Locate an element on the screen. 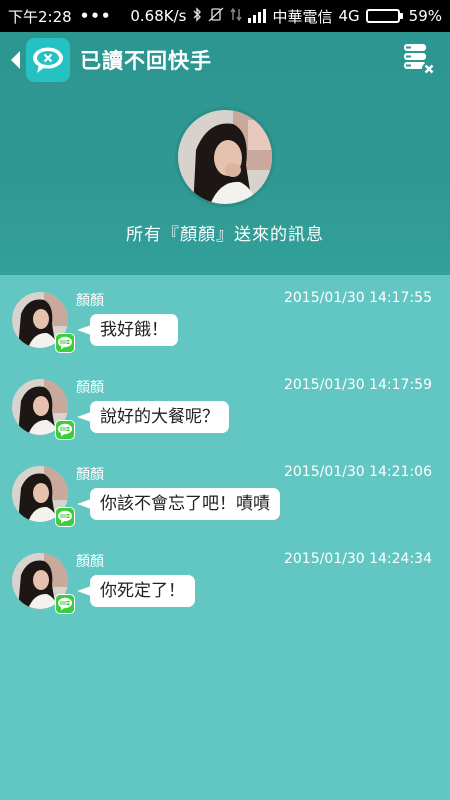  data-arrows-icon is located at coordinates (236, 16).